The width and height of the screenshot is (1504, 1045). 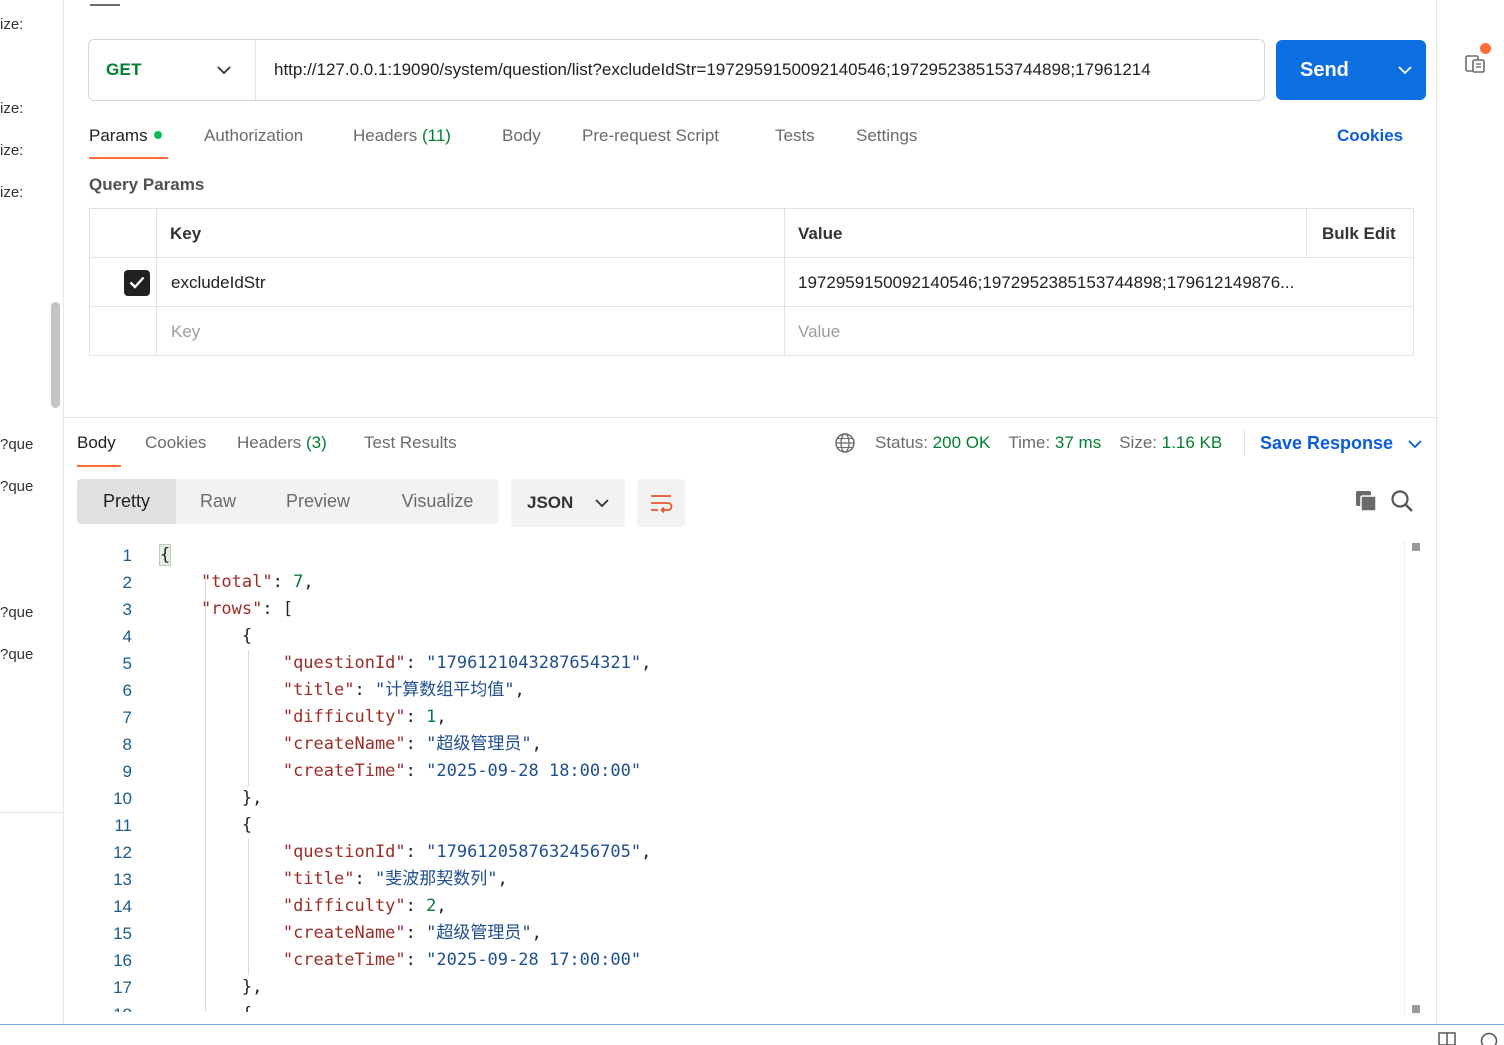 I want to click on new-value-input: Value, so click(x=819, y=331).